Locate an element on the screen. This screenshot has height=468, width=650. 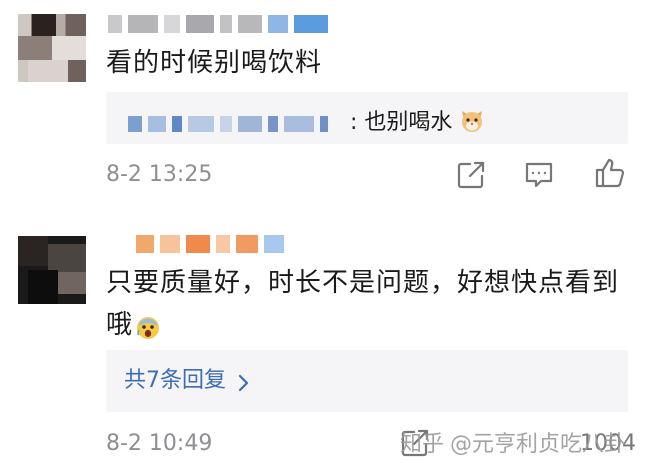
watermark-handle: @元亨利贞吃八卦 is located at coordinates (538, 444).